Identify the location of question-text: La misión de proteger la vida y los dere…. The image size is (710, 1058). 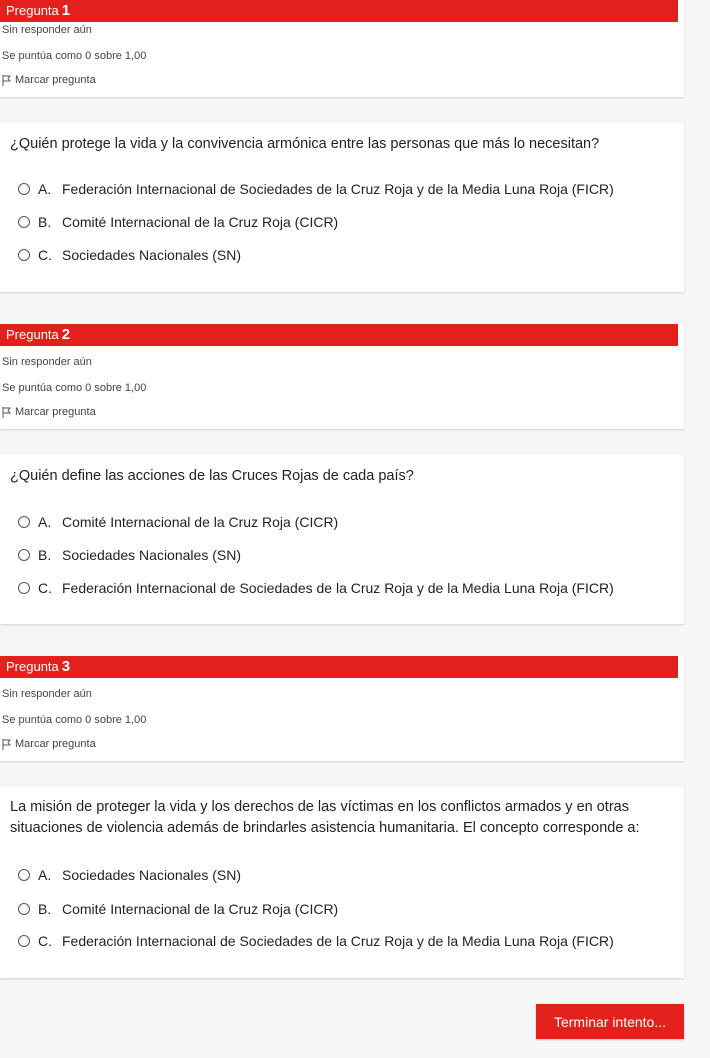
(325, 817).